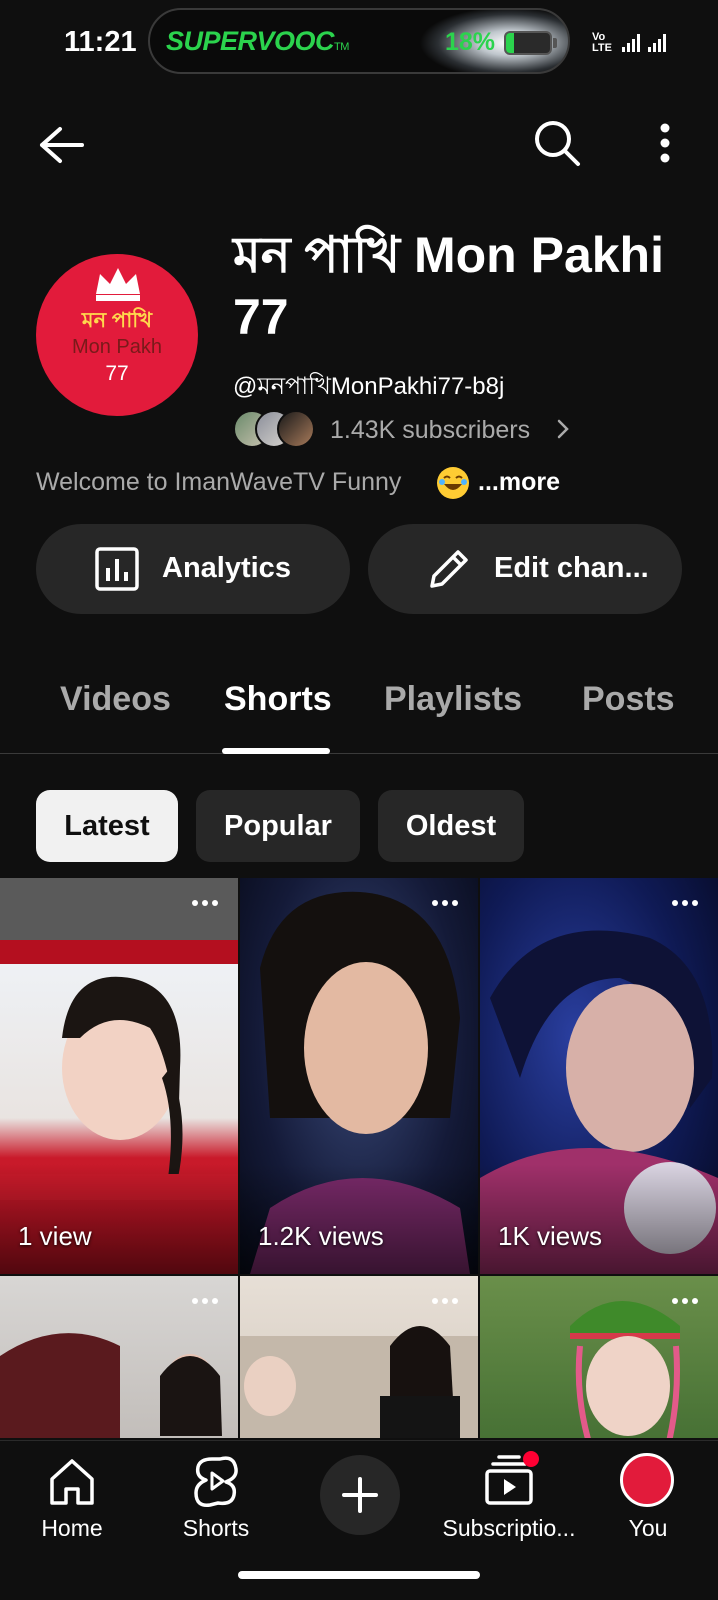 The height and width of the screenshot is (1600, 718). Describe the element at coordinates (321, 1236) in the screenshot. I see `short-views: 1.2K views` at that location.